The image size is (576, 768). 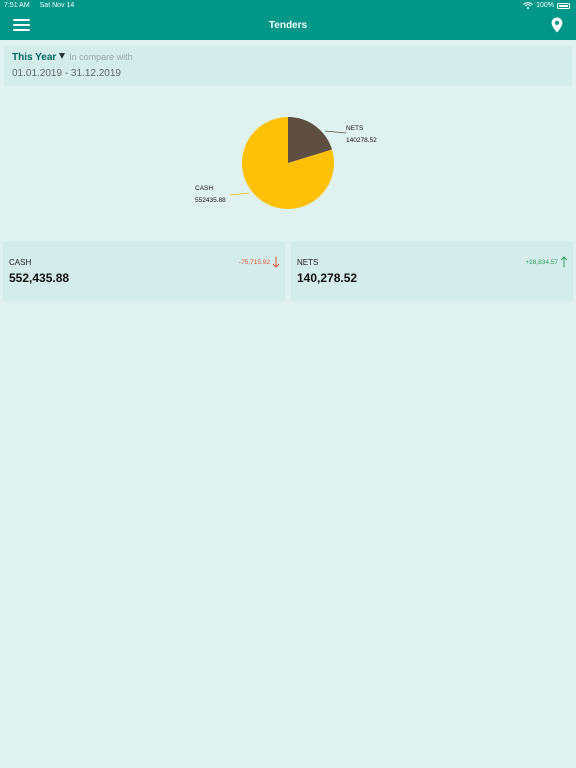 I want to click on tender-name: NETS, so click(x=308, y=262).